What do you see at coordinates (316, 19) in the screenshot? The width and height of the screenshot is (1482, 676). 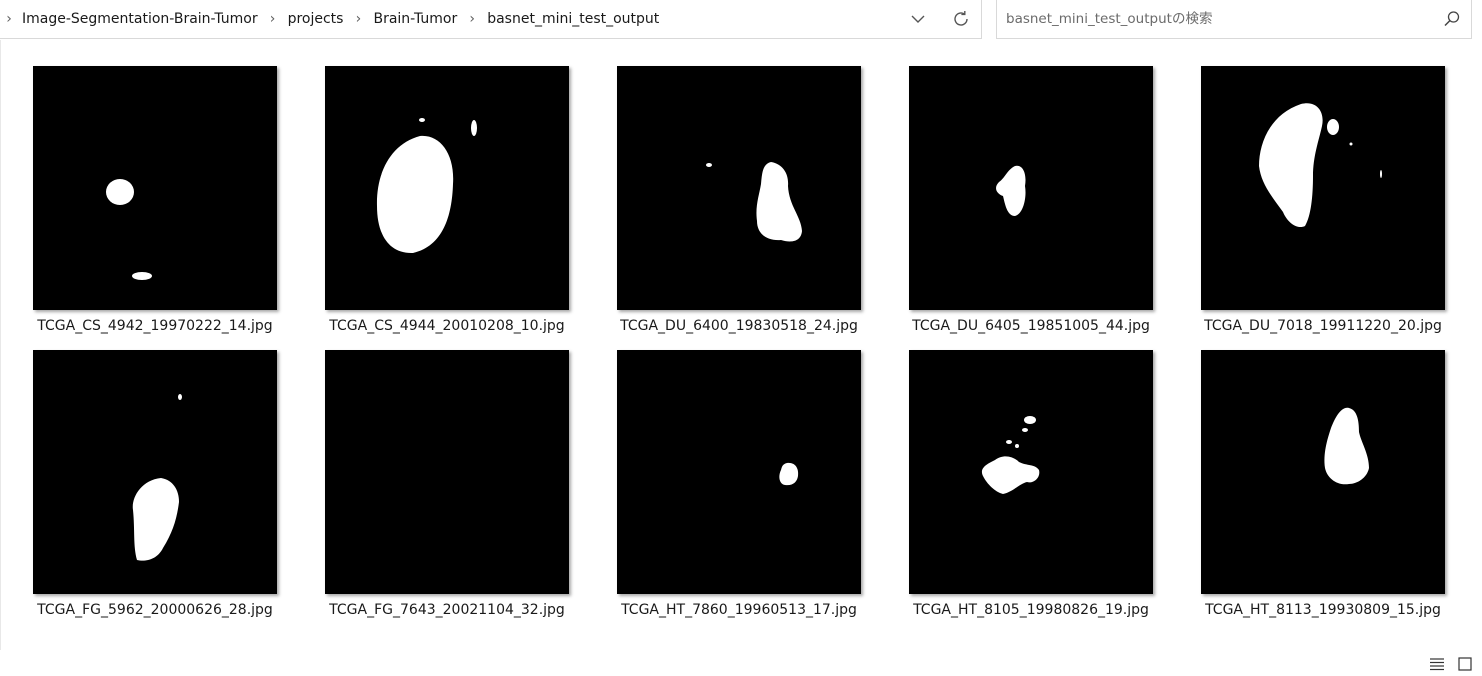 I see `breadcrumb-item-projects: projects` at bounding box center [316, 19].